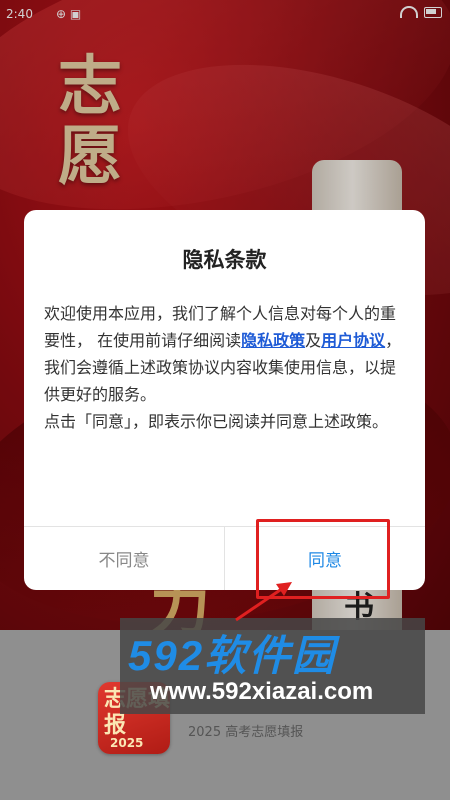 The width and height of the screenshot is (450, 800). I want to click on privacy-policy-link: 隐私政策, so click(273, 340).